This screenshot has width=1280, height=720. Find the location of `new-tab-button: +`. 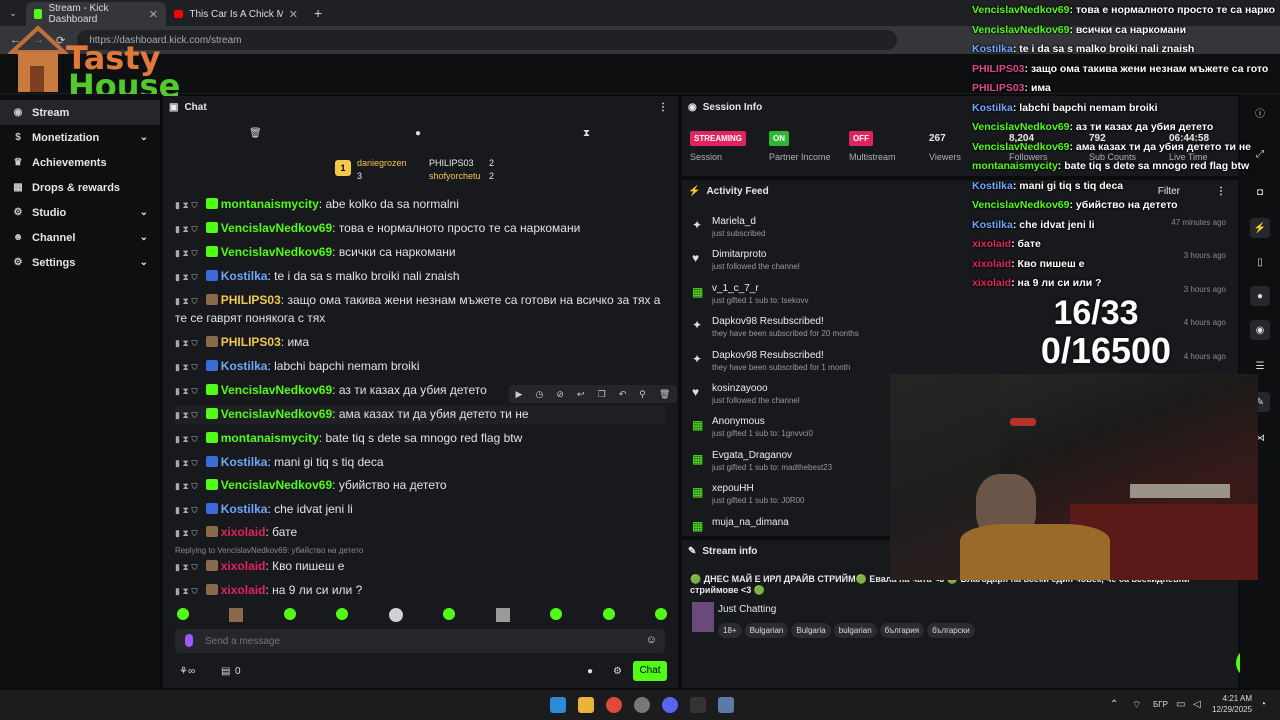

new-tab-button: + is located at coordinates (318, 13).